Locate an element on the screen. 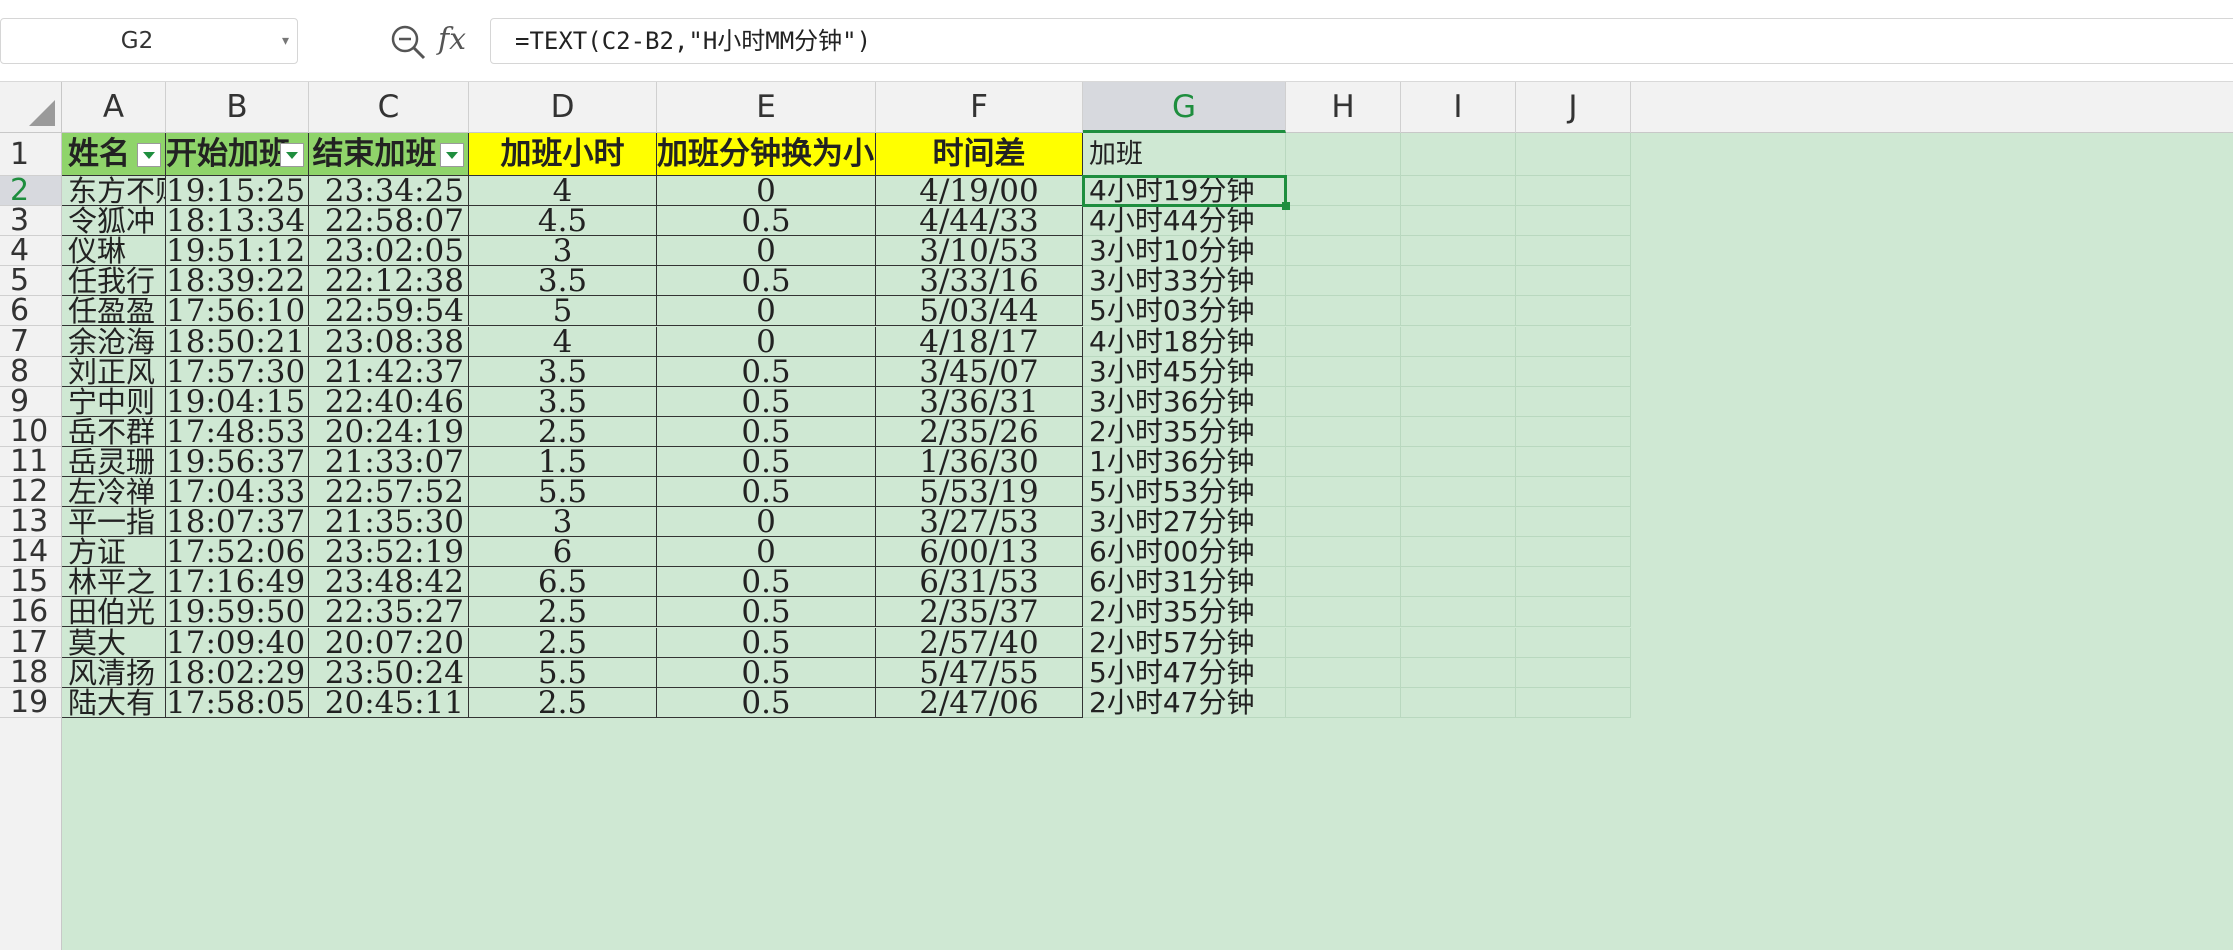  cell-b14: 17:52:06 is located at coordinates (237, 552).